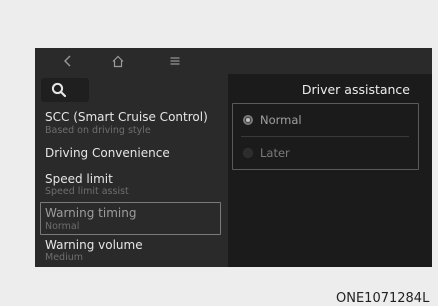 Image resolution: width=438 pixels, height=306 pixels. I want to click on option-later: Later, so click(325, 153).